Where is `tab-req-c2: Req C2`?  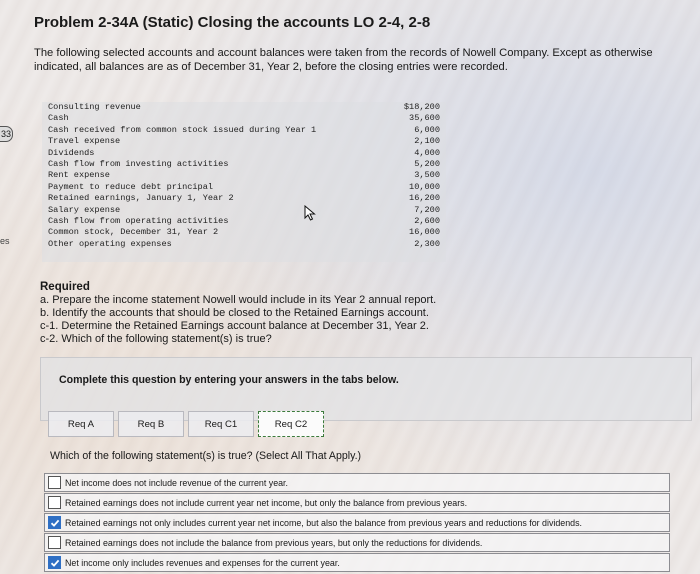 tab-req-c2: Req C2 is located at coordinates (291, 424).